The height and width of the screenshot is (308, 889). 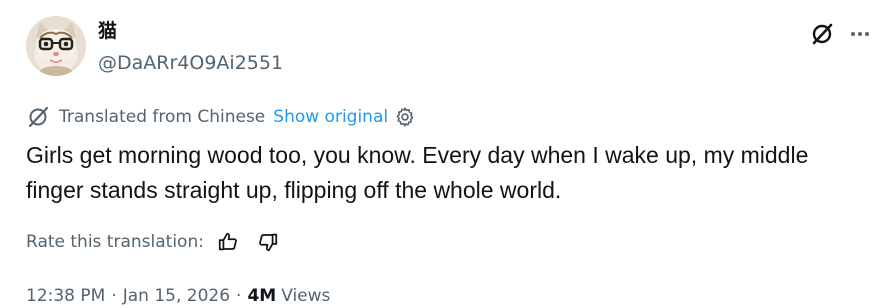 I want to click on grok-button, so click(x=822, y=34).